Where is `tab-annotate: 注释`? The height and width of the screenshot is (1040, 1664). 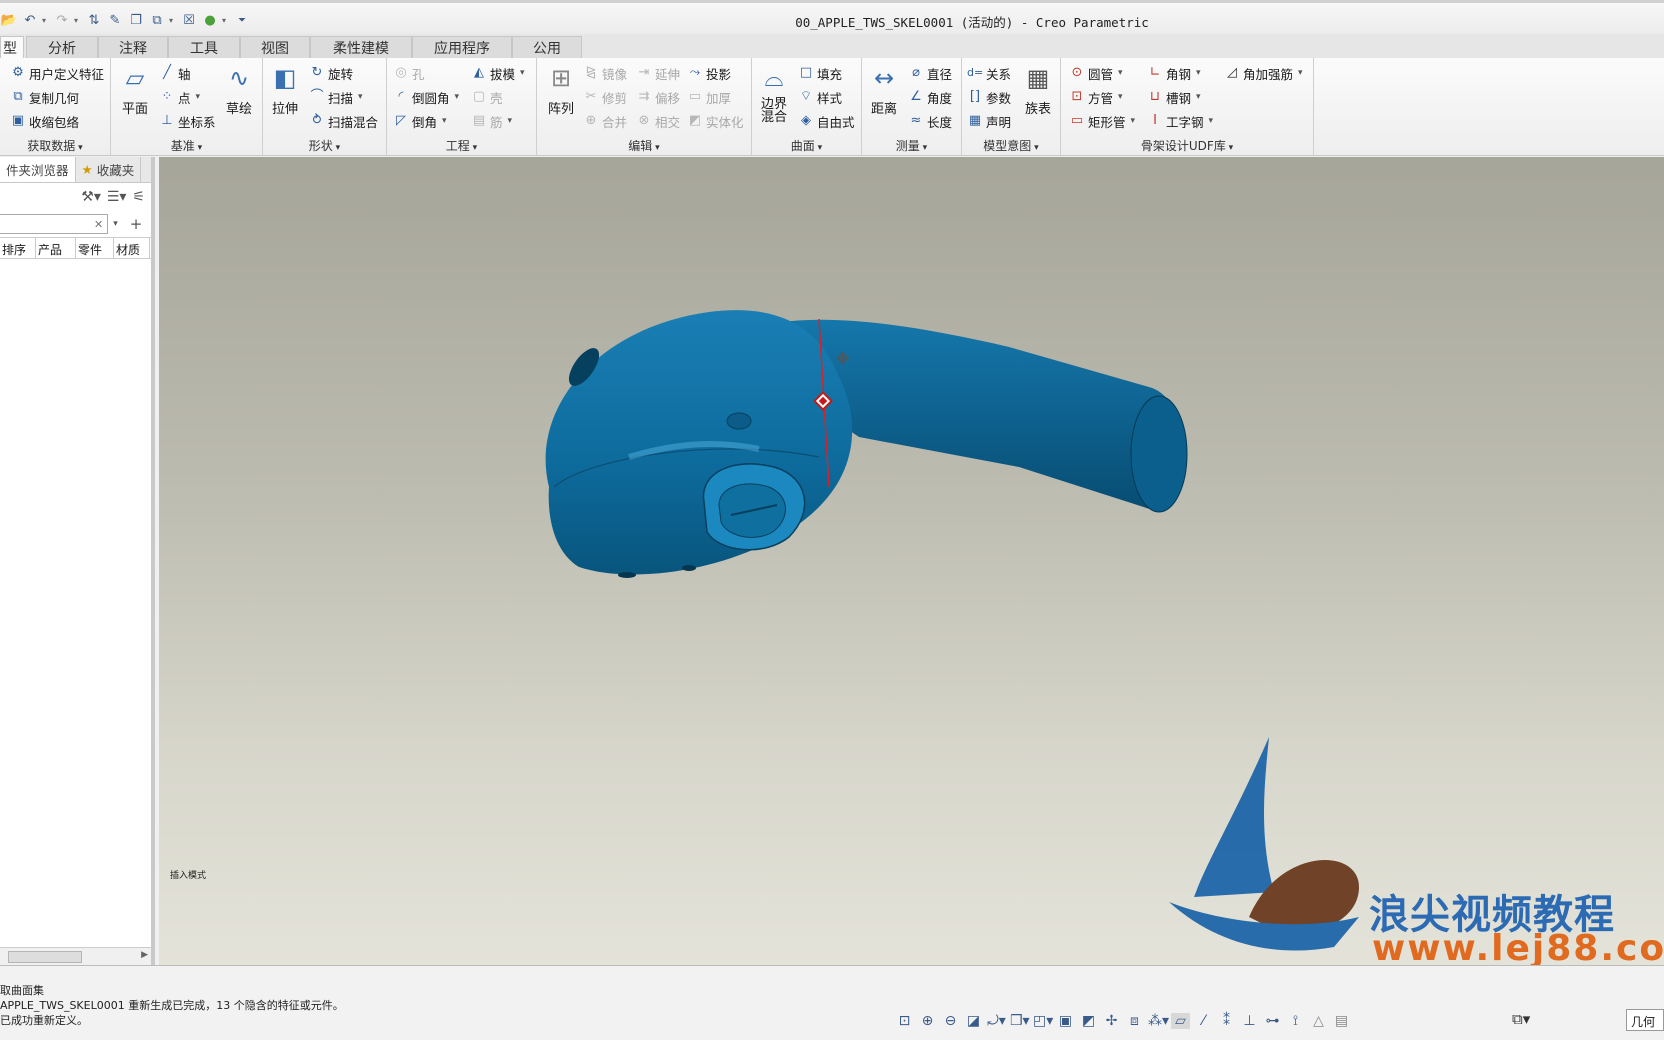 tab-annotate: 注释 is located at coordinates (133, 47).